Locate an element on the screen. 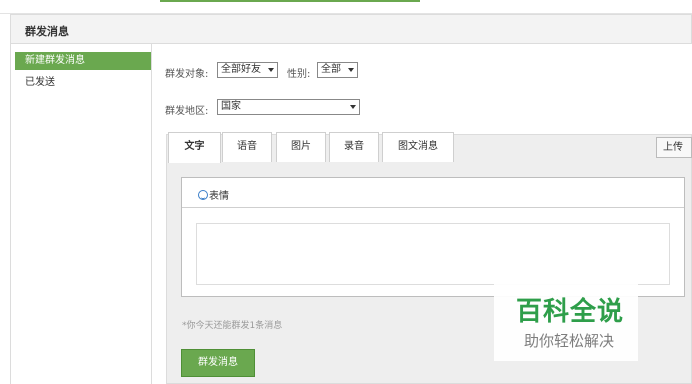  tab-rich-message: 图文消息 is located at coordinates (418, 147).